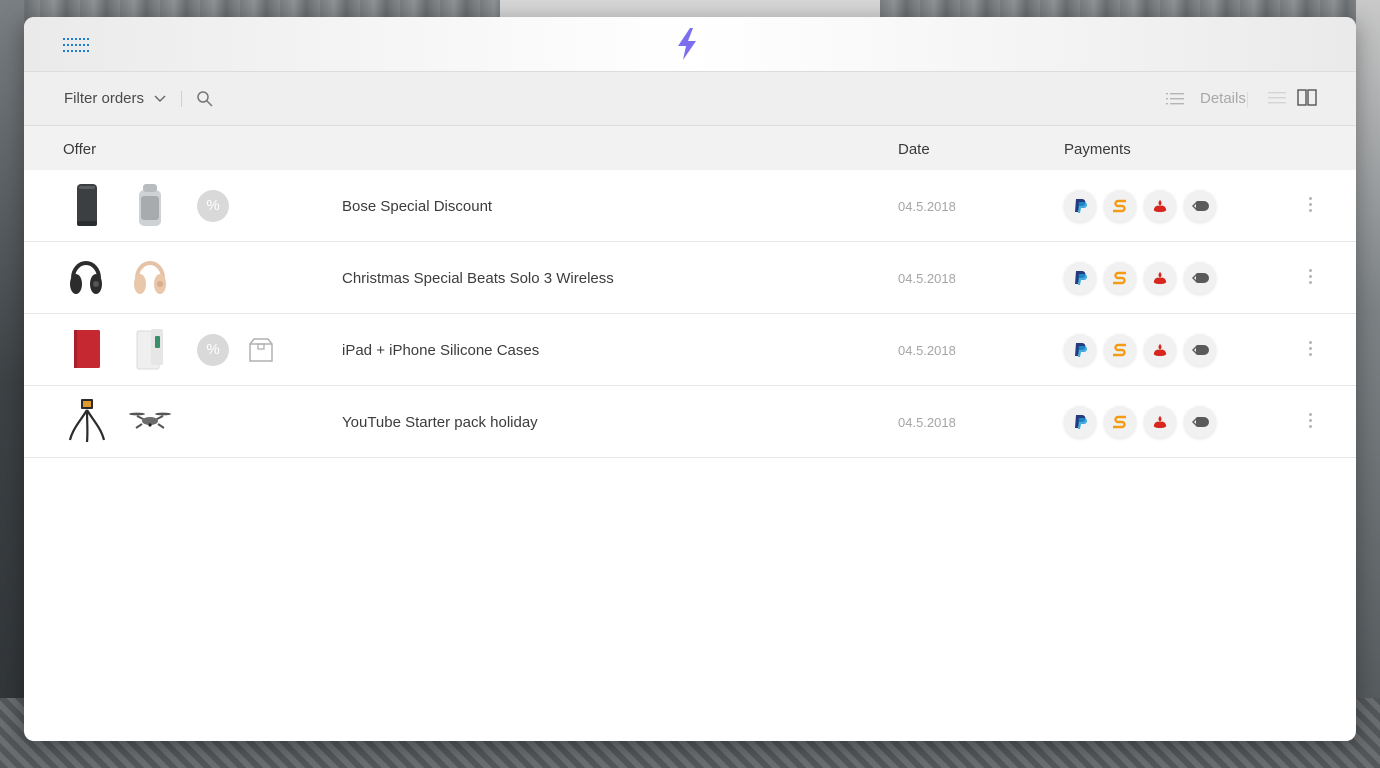 This screenshot has width=1380, height=768. Describe the element at coordinates (690, 422) in the screenshot. I see `table-row: YouTube Starter pack holiday 04.5.2018` at that location.